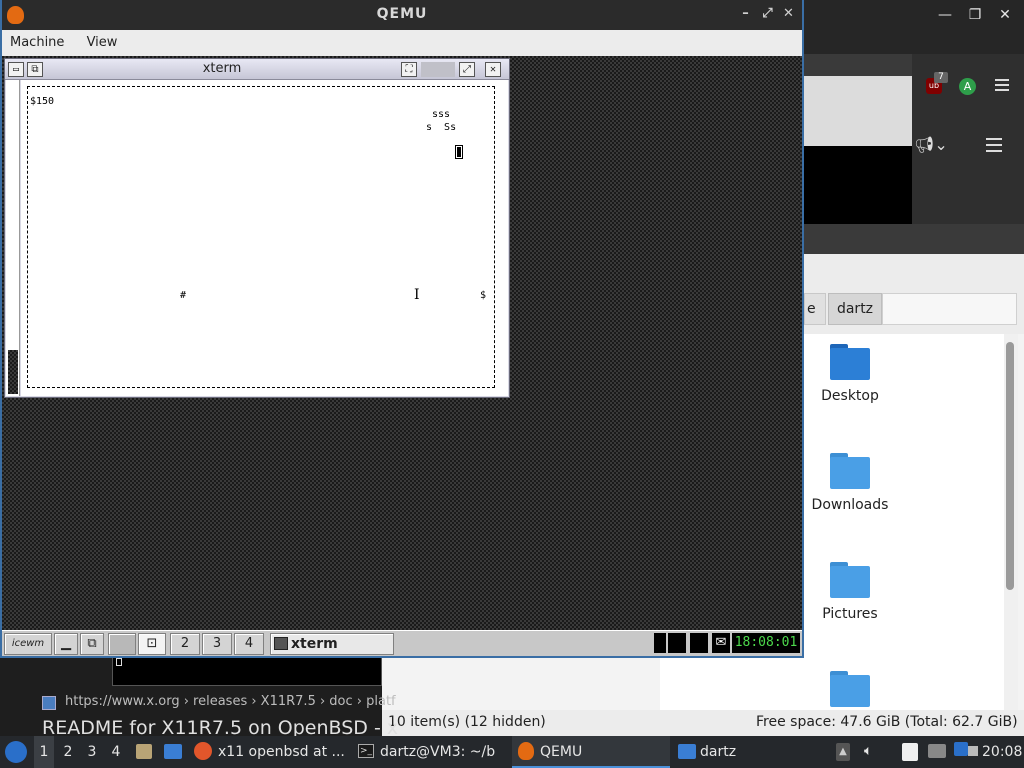 The width and height of the screenshot is (1024, 768). Describe the element at coordinates (850, 505) in the screenshot. I see `folder-label-downloads: Downloads` at that location.